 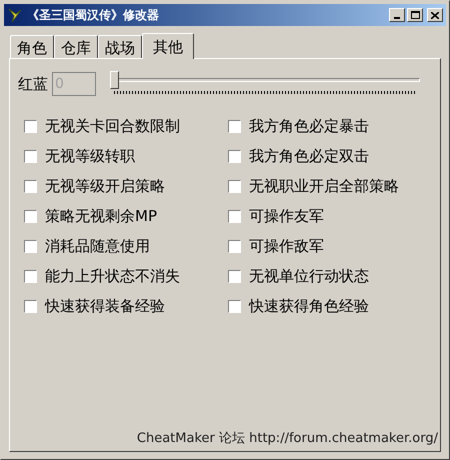 I want to click on tab: 战场, so click(x=120, y=46).